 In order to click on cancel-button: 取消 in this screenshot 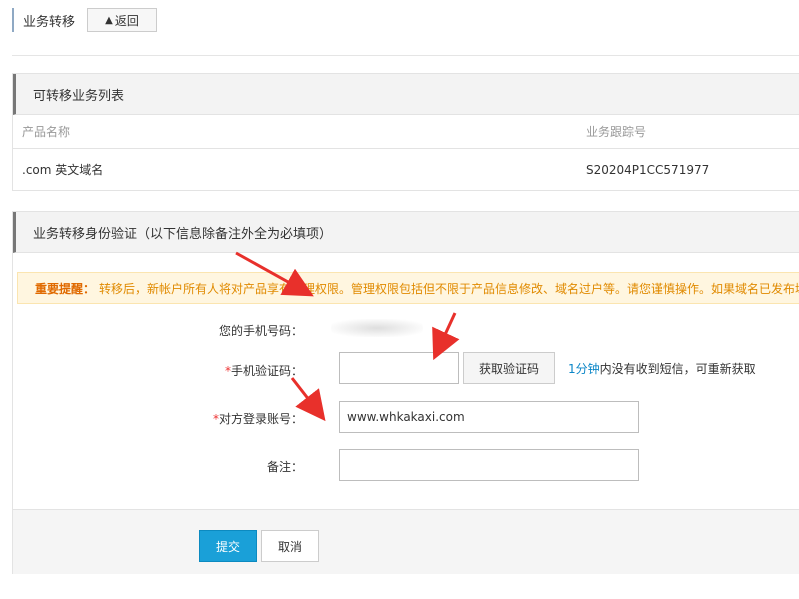, I will do `click(290, 546)`.